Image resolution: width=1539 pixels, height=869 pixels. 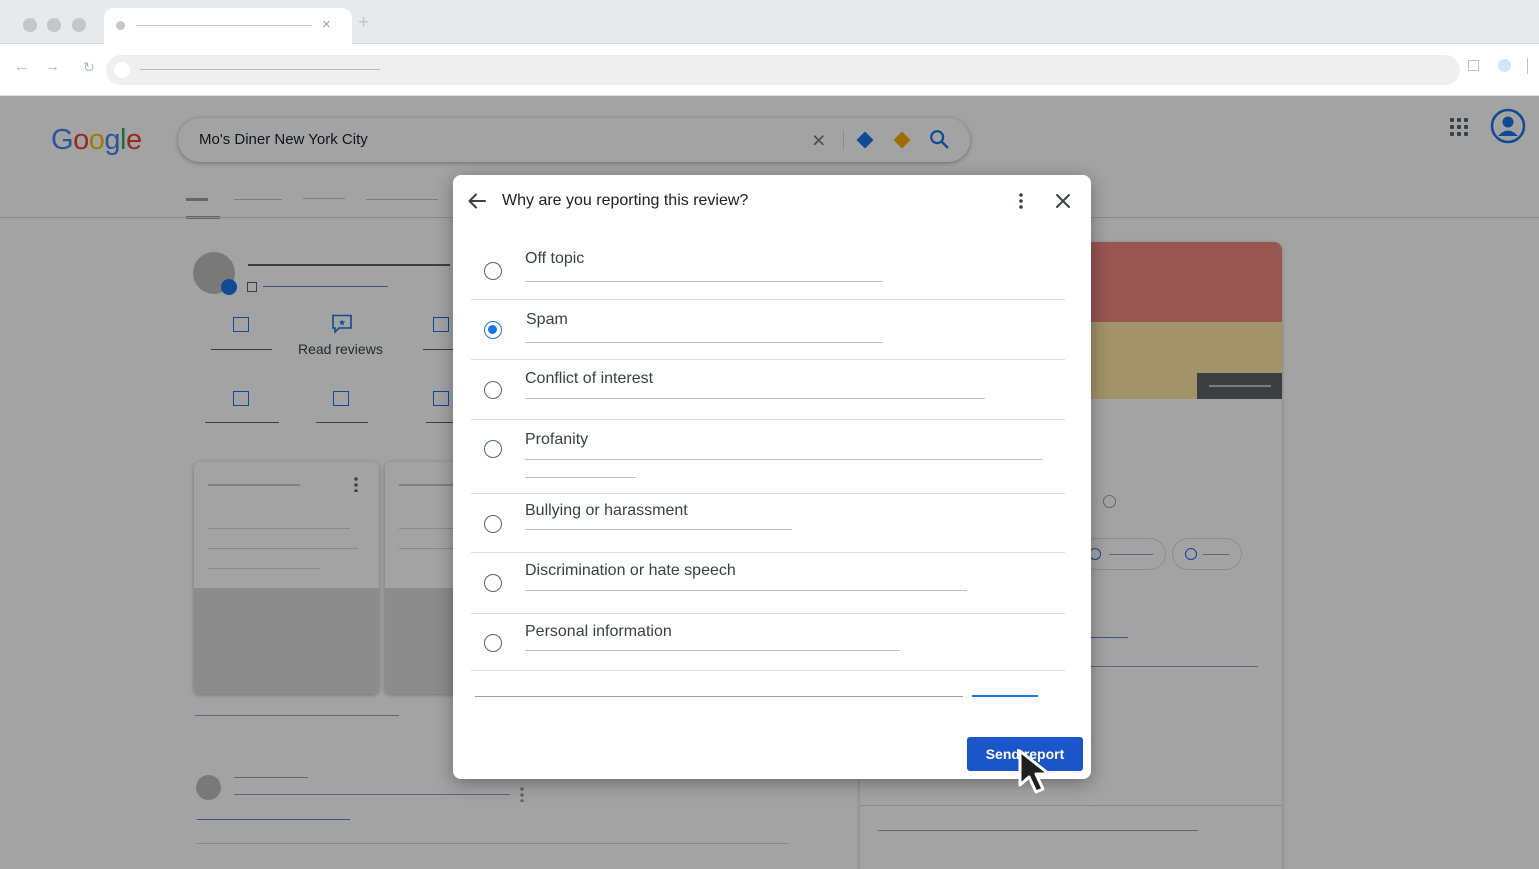 I want to click on tab-close-icon: ×, so click(x=326, y=25).